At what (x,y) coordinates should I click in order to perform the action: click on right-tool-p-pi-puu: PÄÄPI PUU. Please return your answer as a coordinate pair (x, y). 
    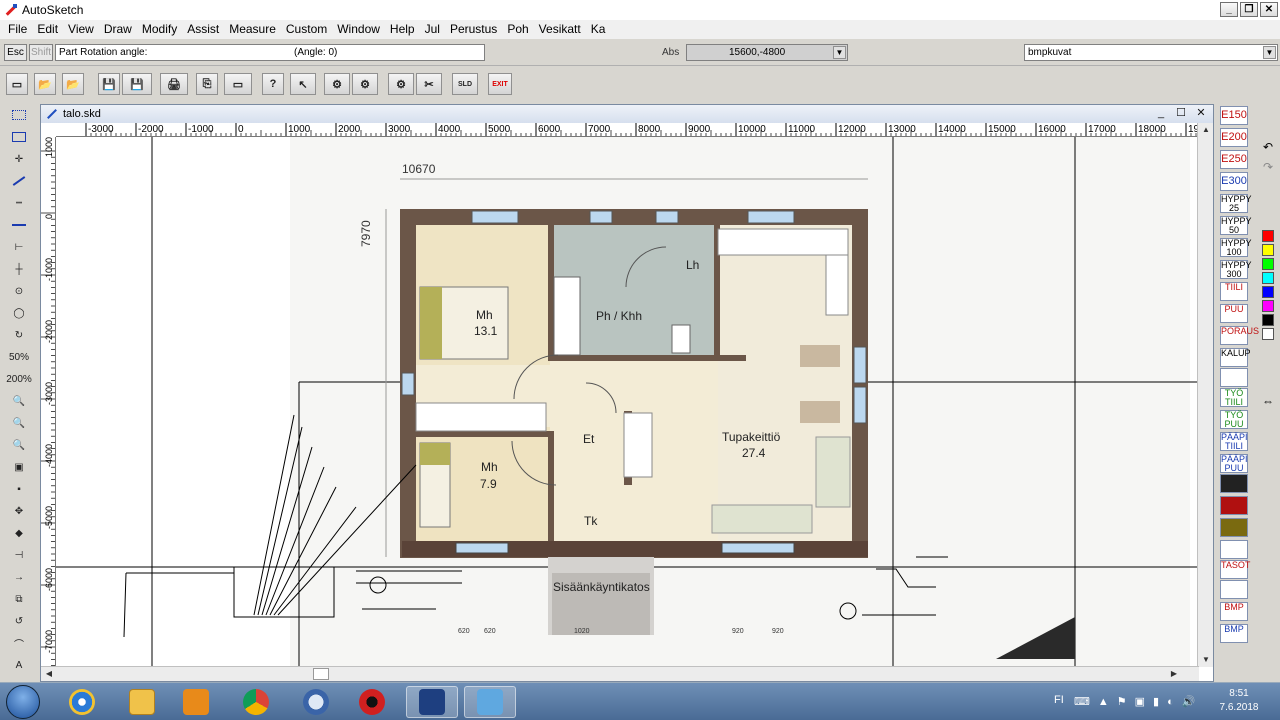
    Looking at the image, I should click on (1234, 463).